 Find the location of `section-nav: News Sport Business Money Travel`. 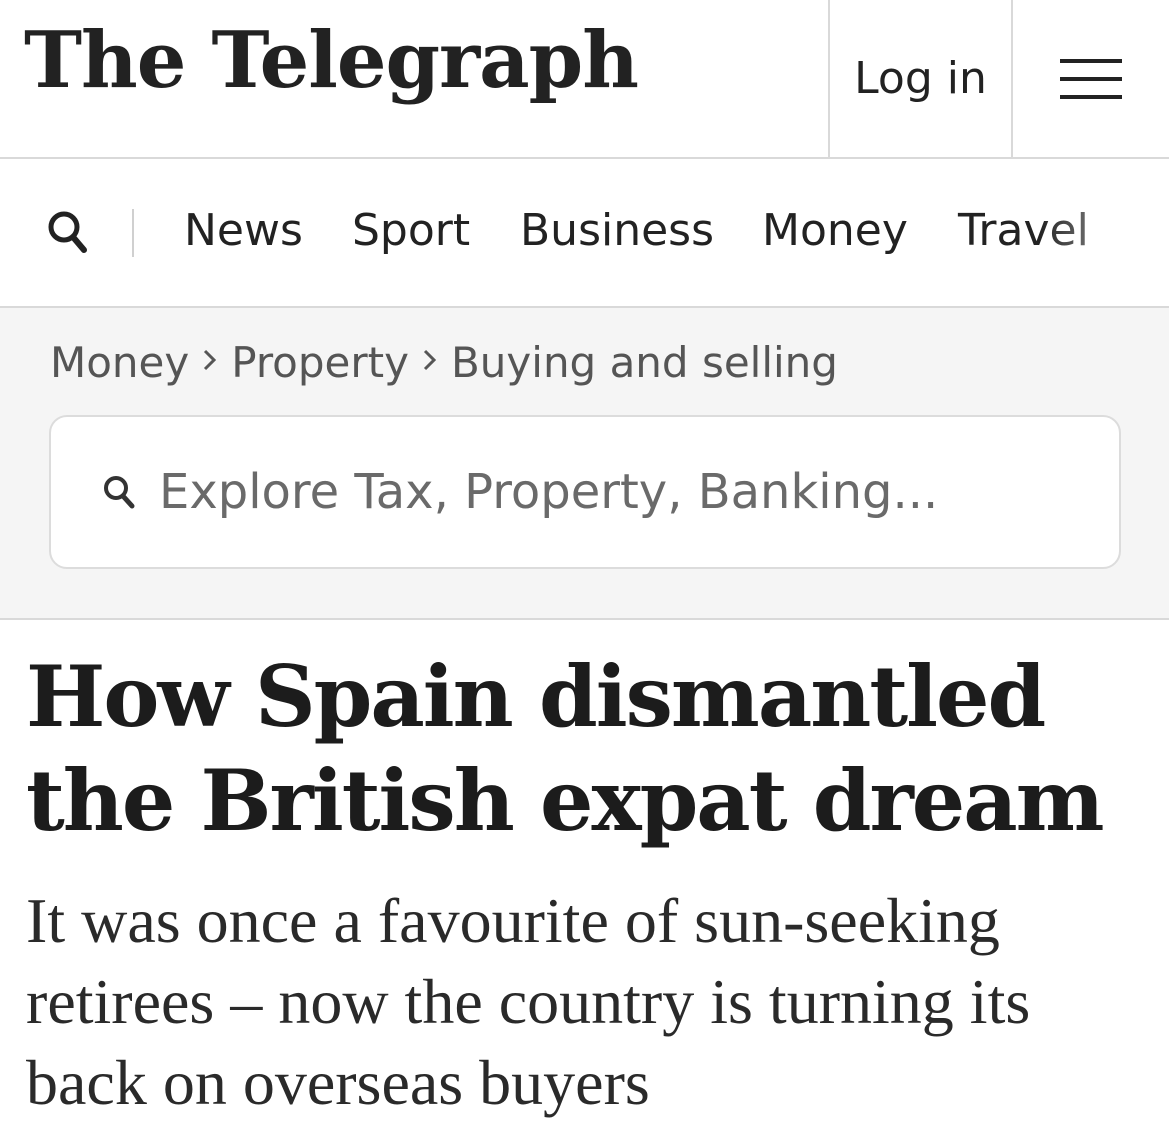

section-nav: News Sport Business Money Travel is located at coordinates (584, 233).